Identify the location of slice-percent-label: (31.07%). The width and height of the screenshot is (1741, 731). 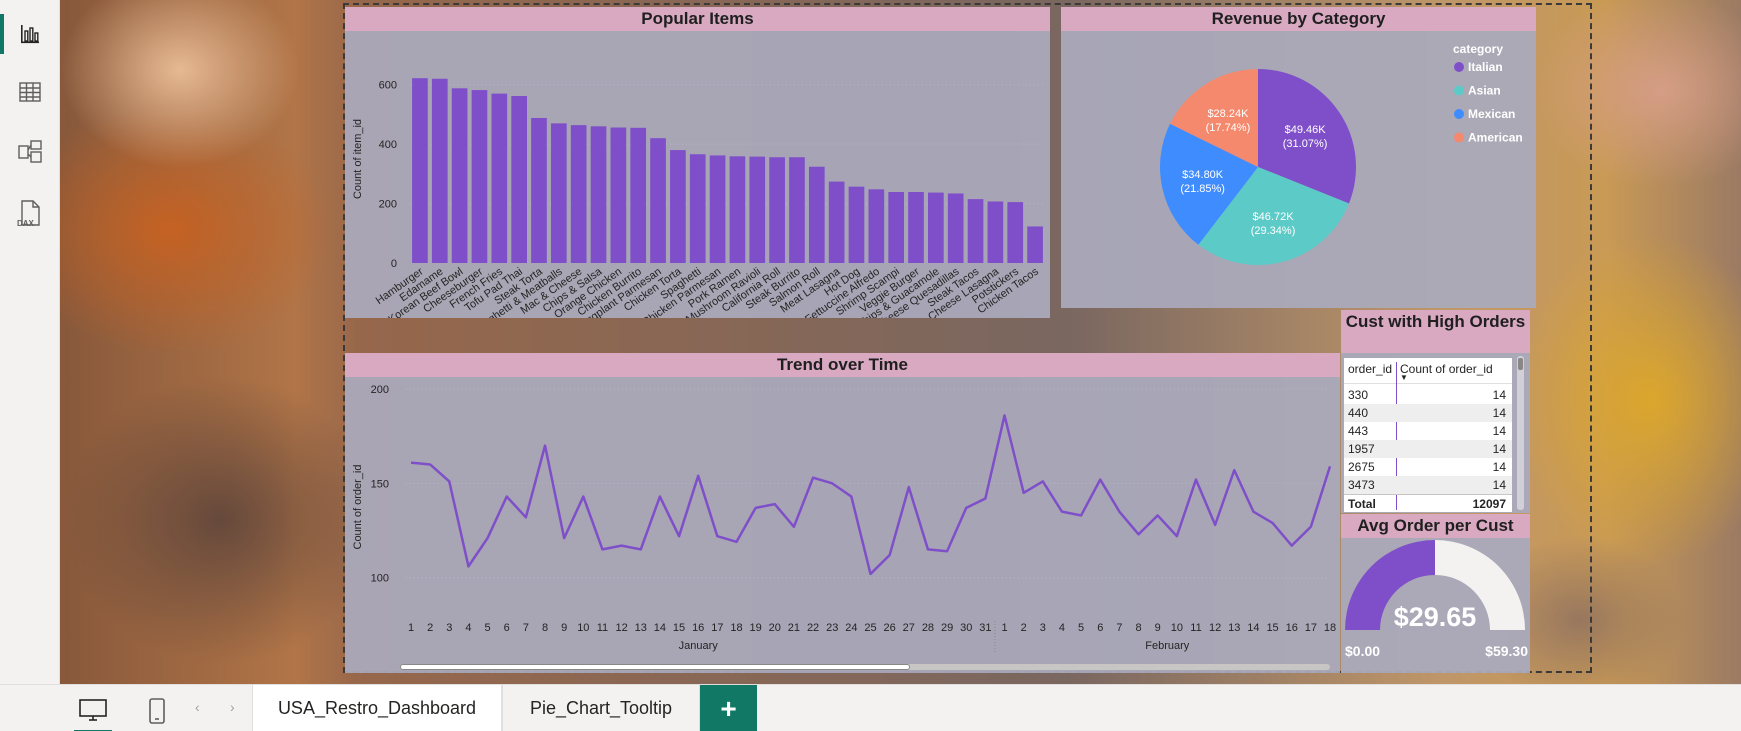
(1305, 144).